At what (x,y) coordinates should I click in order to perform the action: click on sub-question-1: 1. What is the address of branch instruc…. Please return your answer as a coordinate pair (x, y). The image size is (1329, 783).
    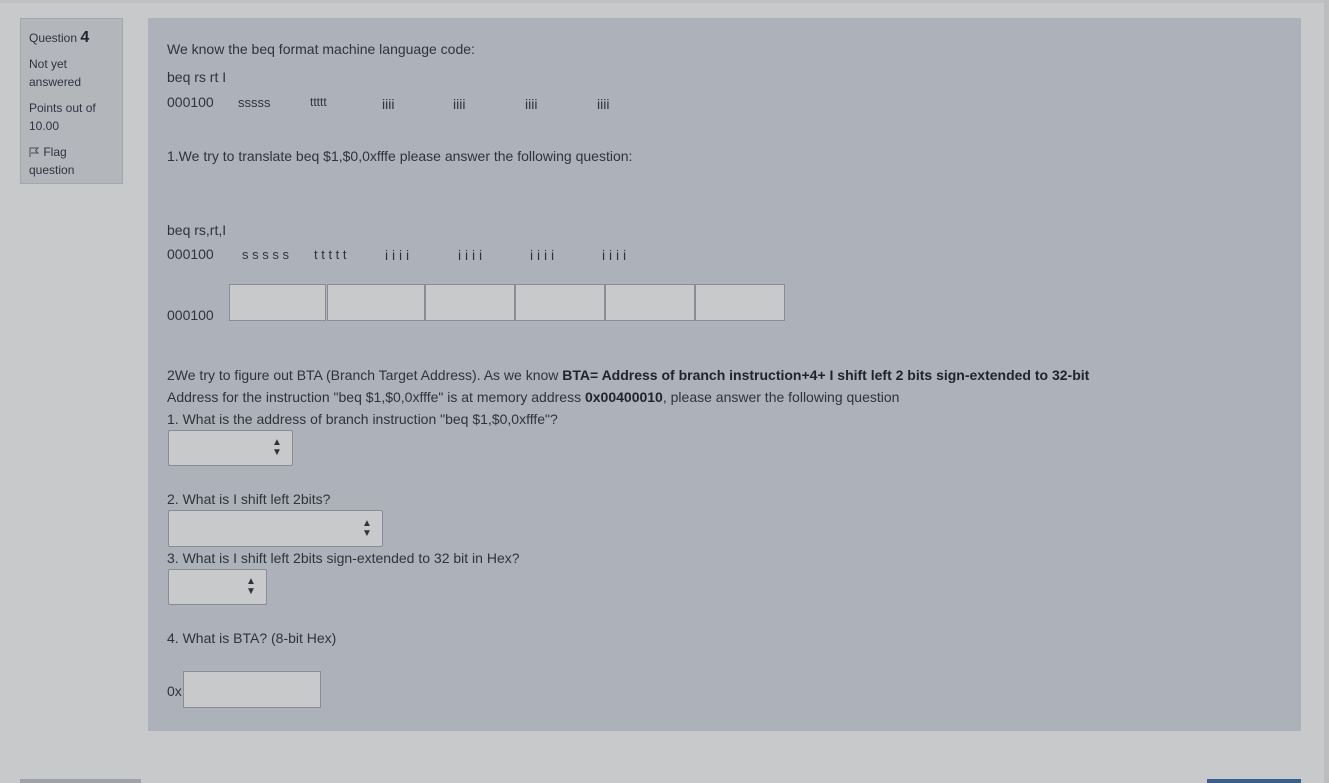
    Looking at the image, I should click on (362, 419).